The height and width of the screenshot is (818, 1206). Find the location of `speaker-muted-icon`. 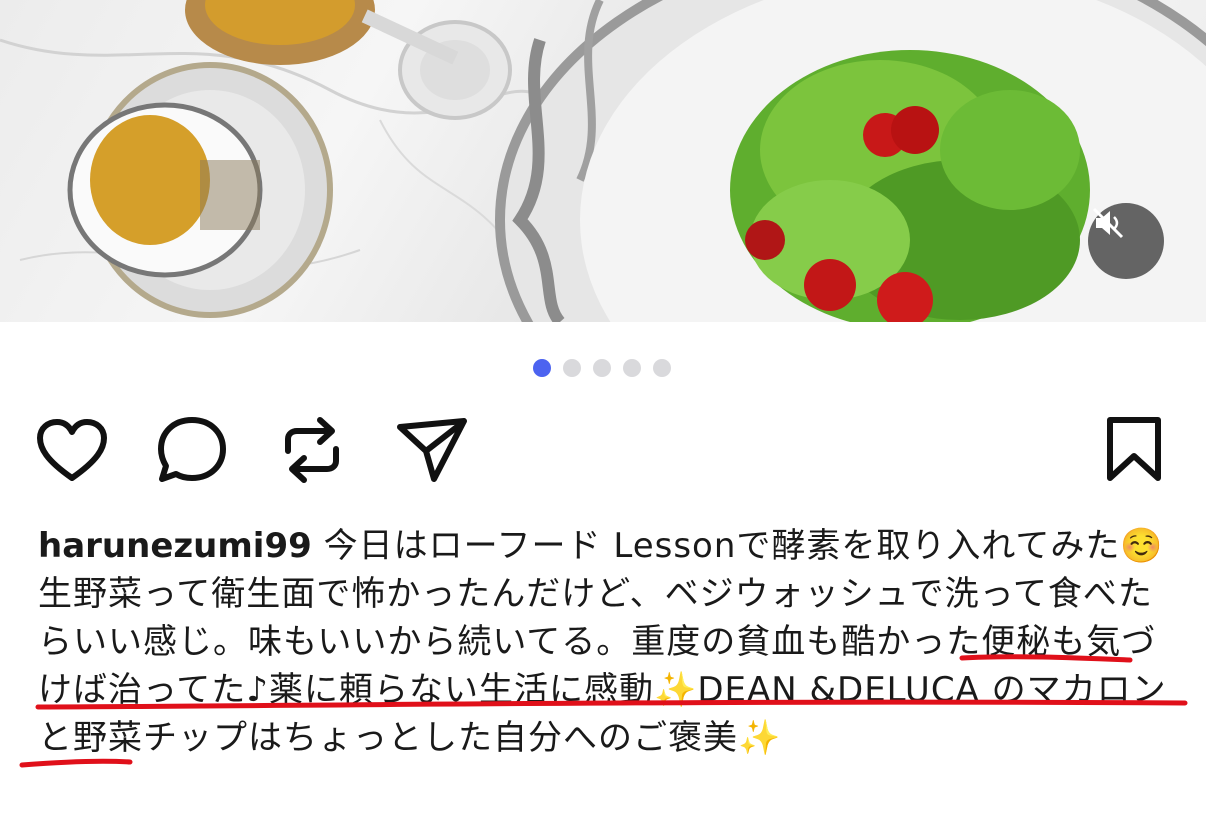

speaker-muted-icon is located at coordinates (1108, 223).